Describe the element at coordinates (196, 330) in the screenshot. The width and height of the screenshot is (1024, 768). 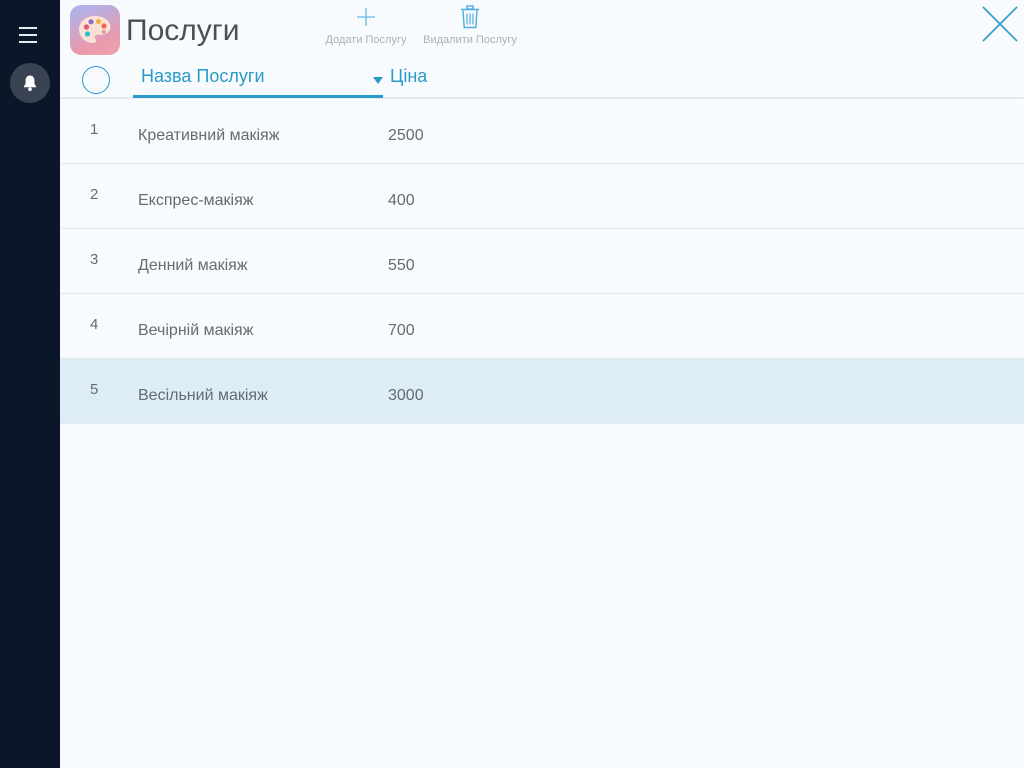
I see `service-name: Вечірній макіяж` at that location.